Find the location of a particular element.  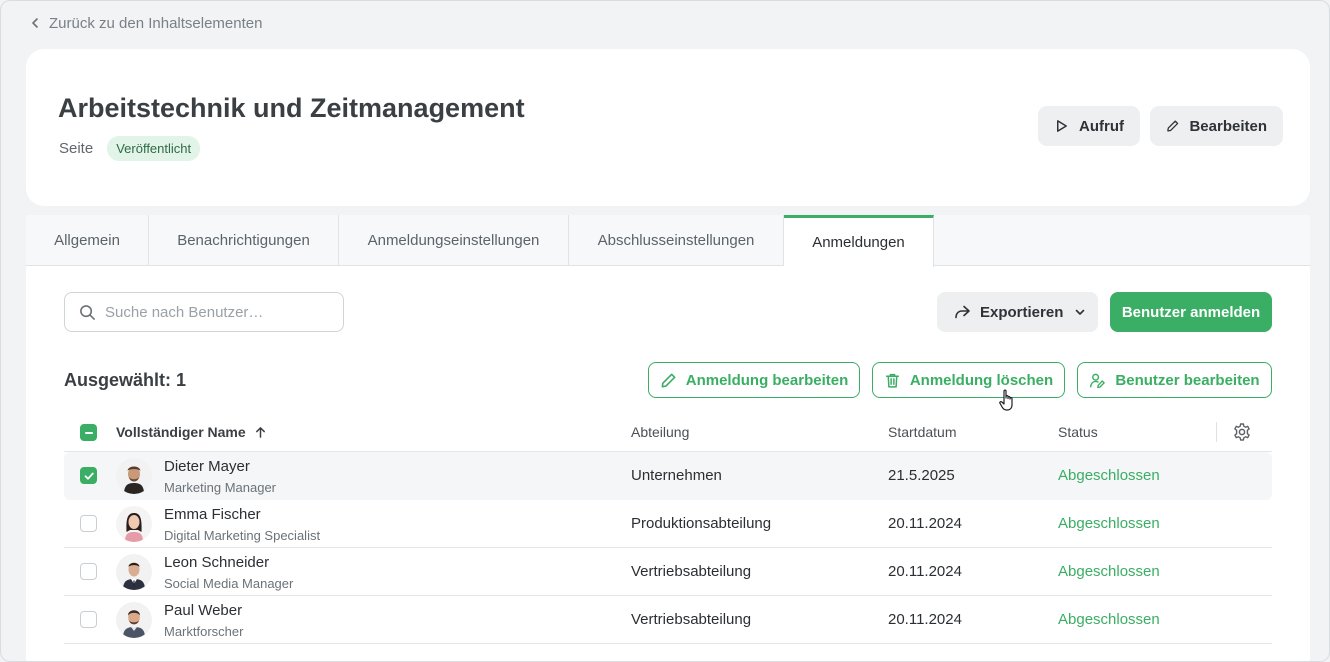

check-icon is located at coordinates (89, 476).